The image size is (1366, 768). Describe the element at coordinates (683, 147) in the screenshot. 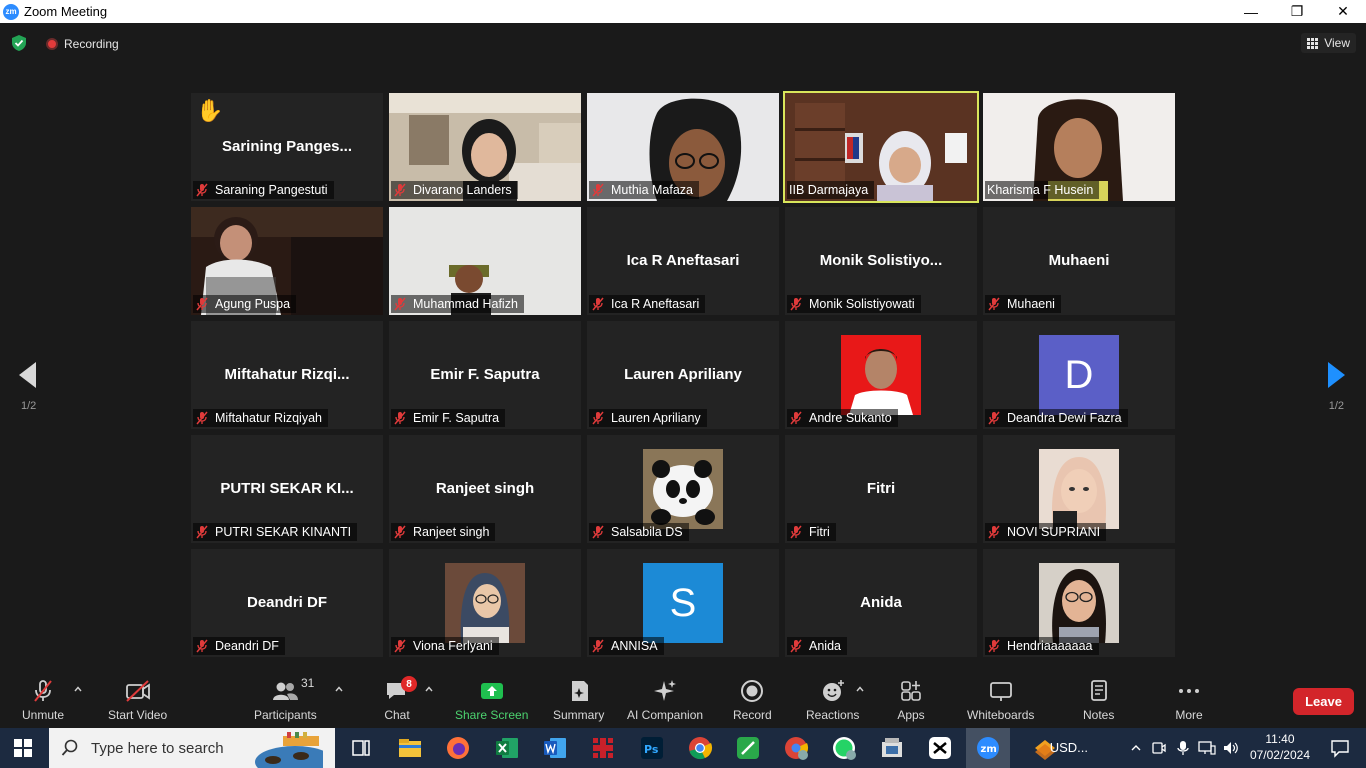

I see `participant-tile: Muthia Mafaza` at that location.